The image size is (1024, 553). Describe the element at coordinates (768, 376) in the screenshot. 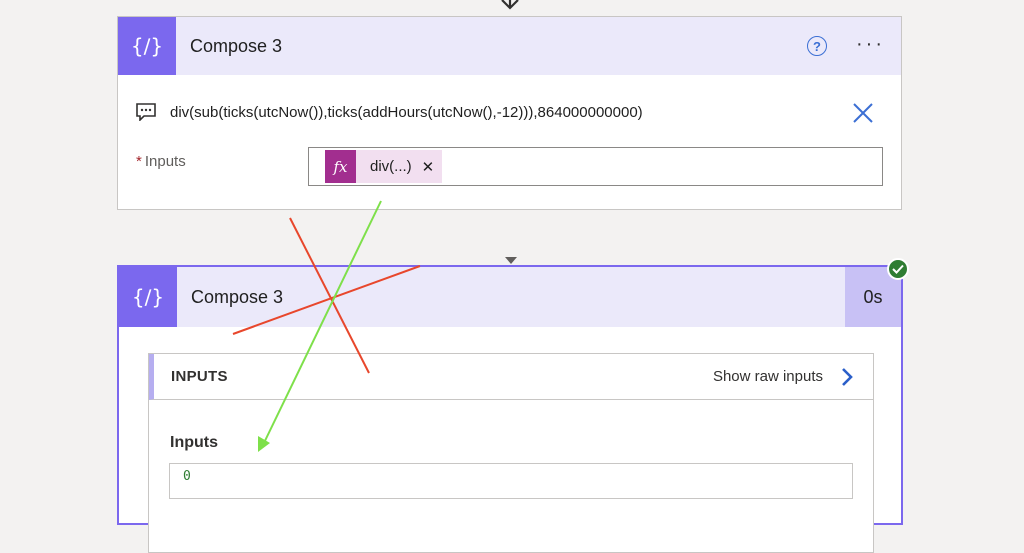

I see `show-raw-inputs-link: Show raw inputs` at that location.